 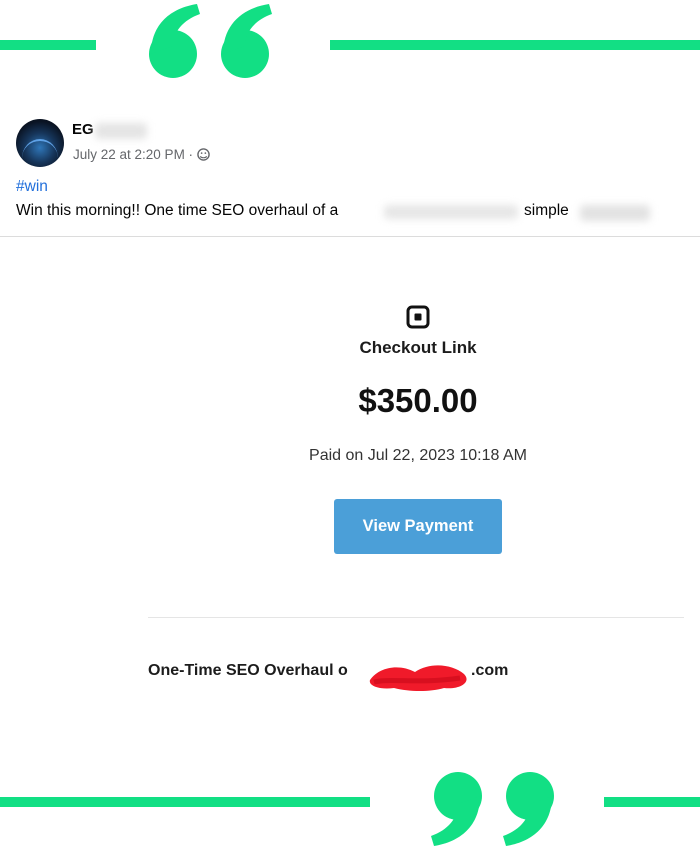 I want to click on bottom-left-accent-bar, so click(x=185, y=802).